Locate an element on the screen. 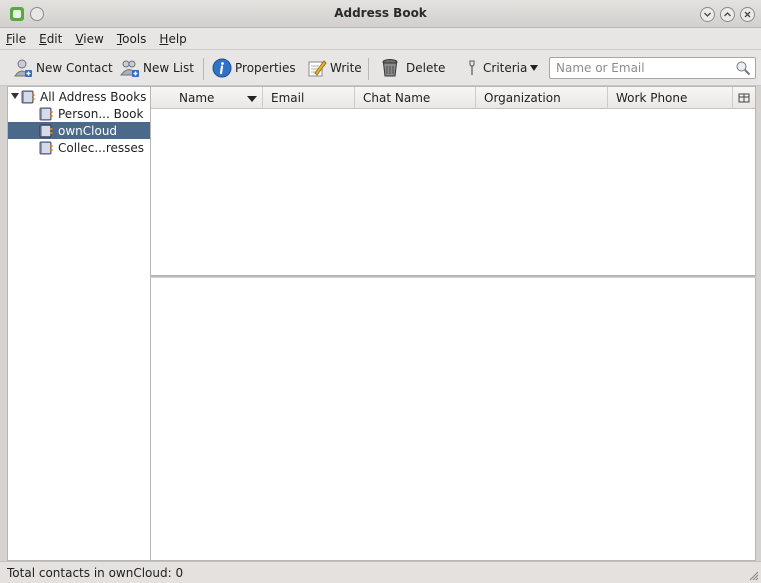  close-icon is located at coordinates (747, 14).